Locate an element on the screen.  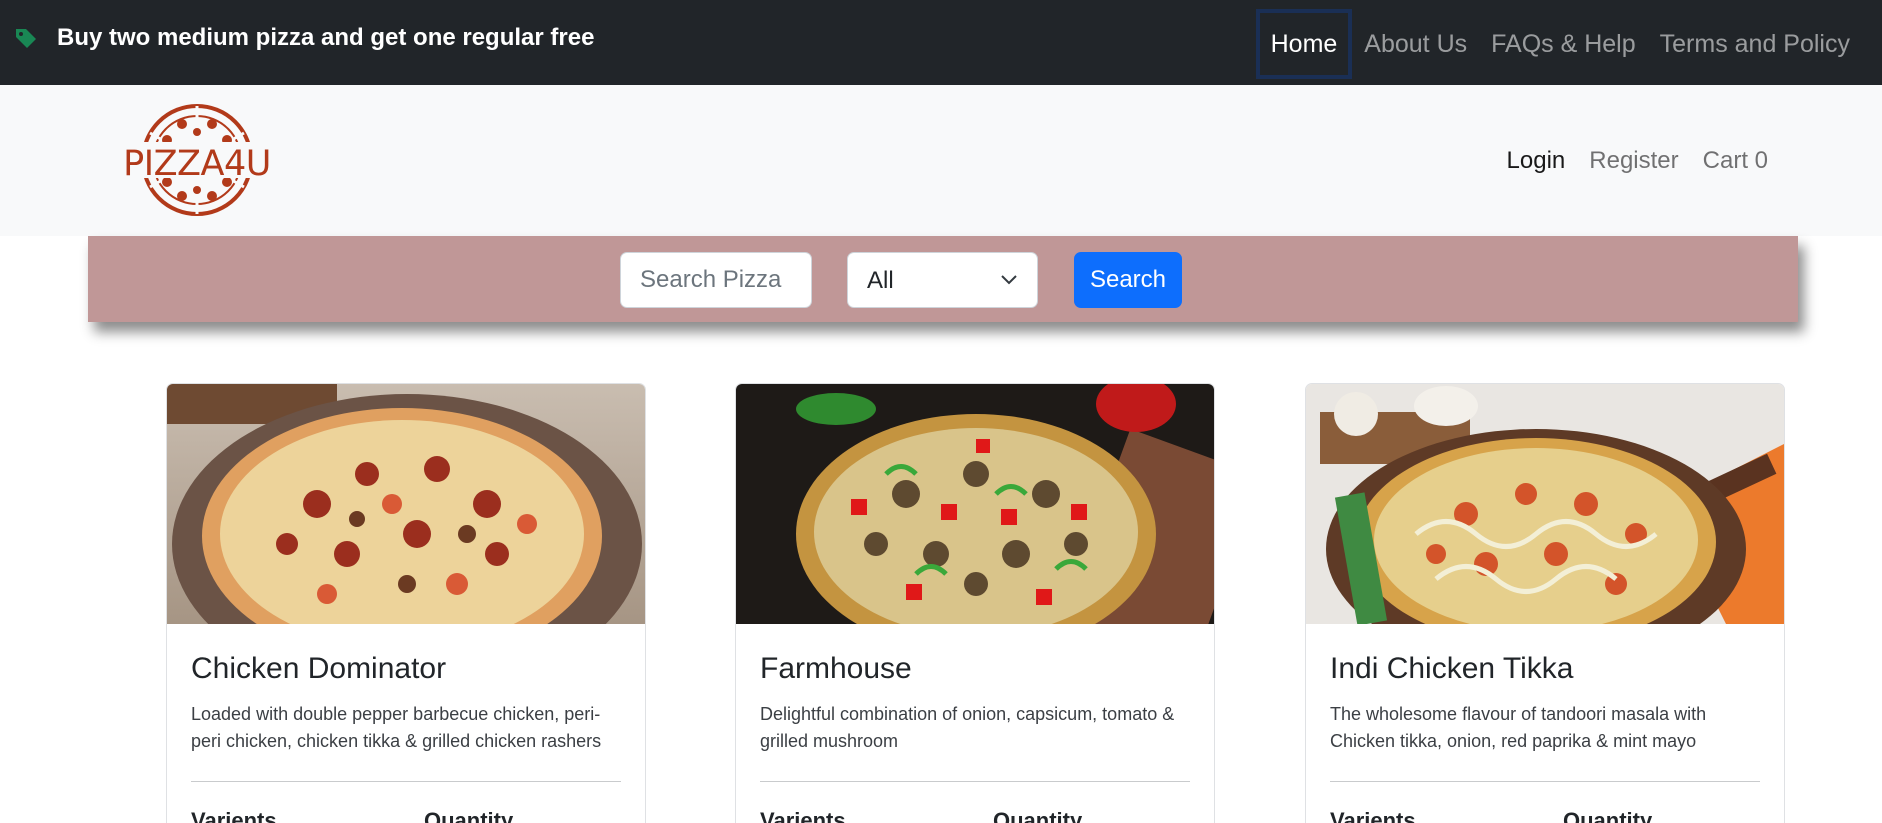
search-bar: All Search is located at coordinates (943, 279).